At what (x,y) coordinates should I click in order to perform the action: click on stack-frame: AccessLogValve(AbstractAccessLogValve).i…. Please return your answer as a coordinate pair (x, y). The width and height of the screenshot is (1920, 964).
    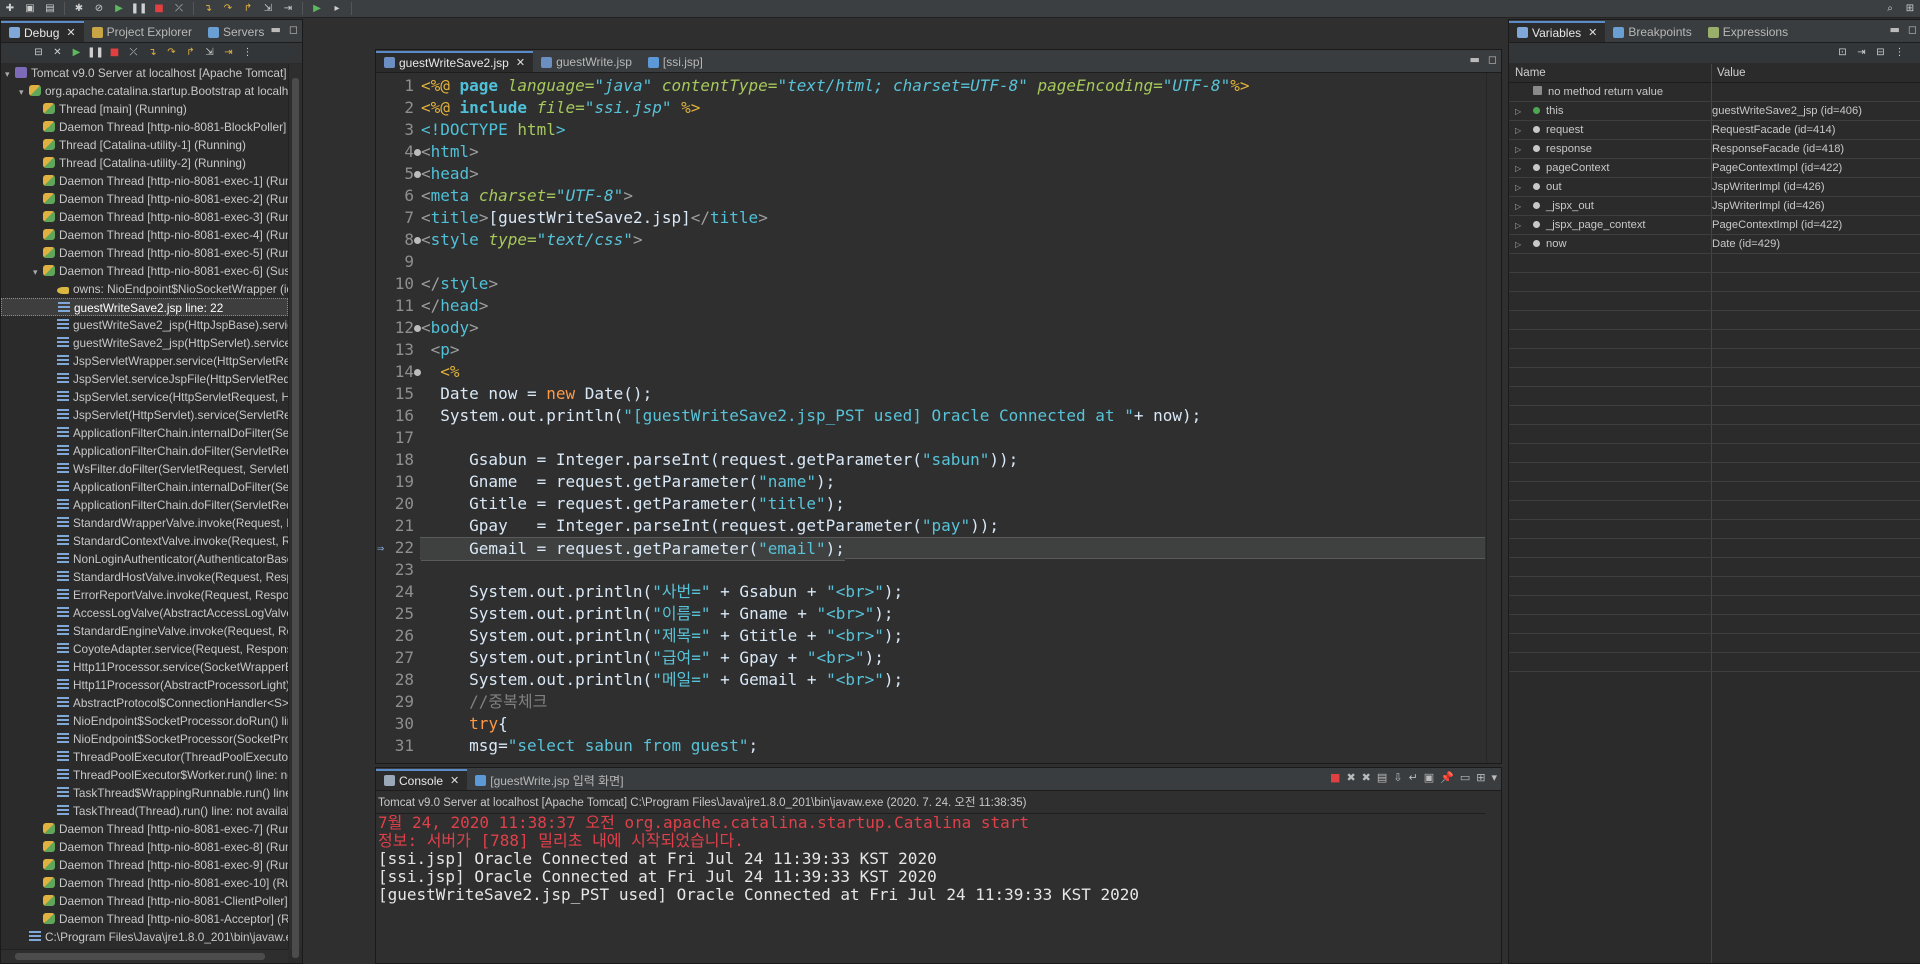
    Looking at the image, I should click on (144, 613).